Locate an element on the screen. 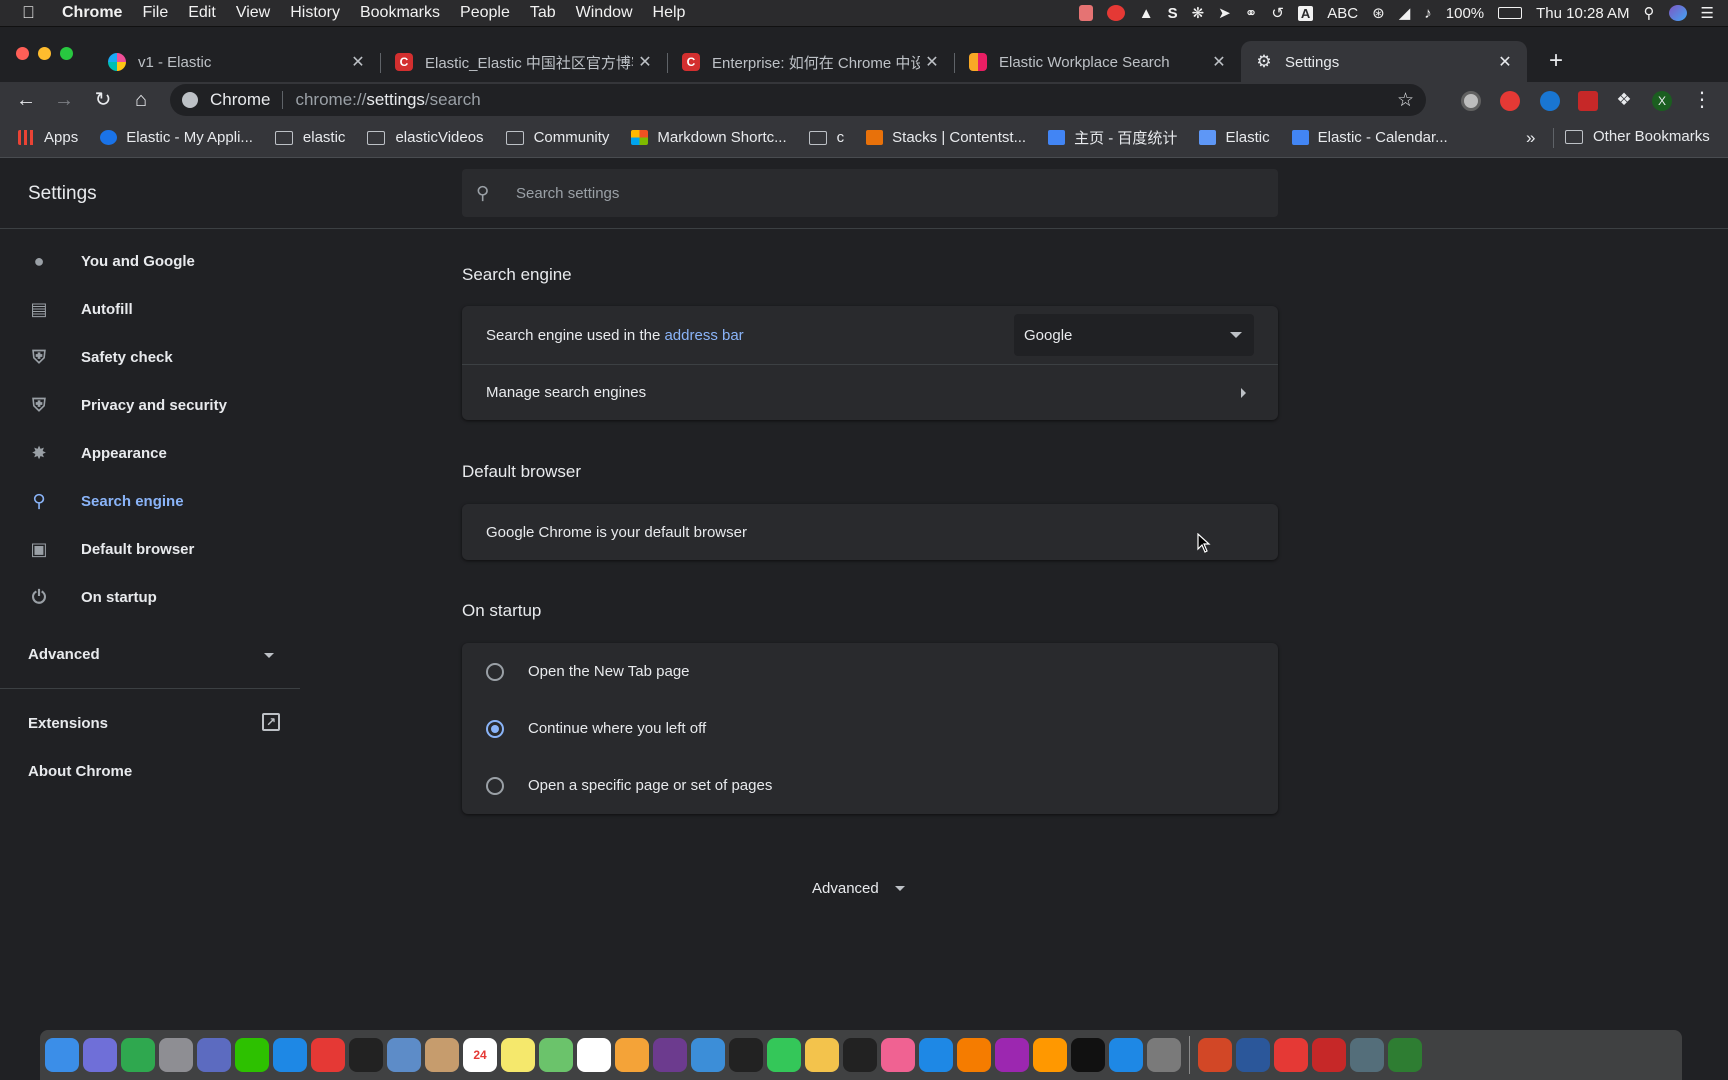 This screenshot has height=1080, width=1728. settings-search: ⚲ is located at coordinates (870, 193).